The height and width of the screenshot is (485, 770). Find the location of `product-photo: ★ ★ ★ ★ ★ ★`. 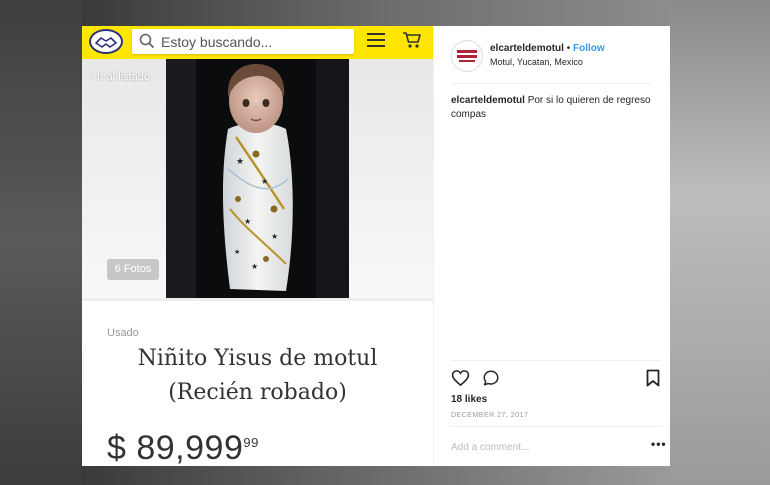

product-photo: ★ ★ ★ ★ ★ ★ is located at coordinates (257, 180).